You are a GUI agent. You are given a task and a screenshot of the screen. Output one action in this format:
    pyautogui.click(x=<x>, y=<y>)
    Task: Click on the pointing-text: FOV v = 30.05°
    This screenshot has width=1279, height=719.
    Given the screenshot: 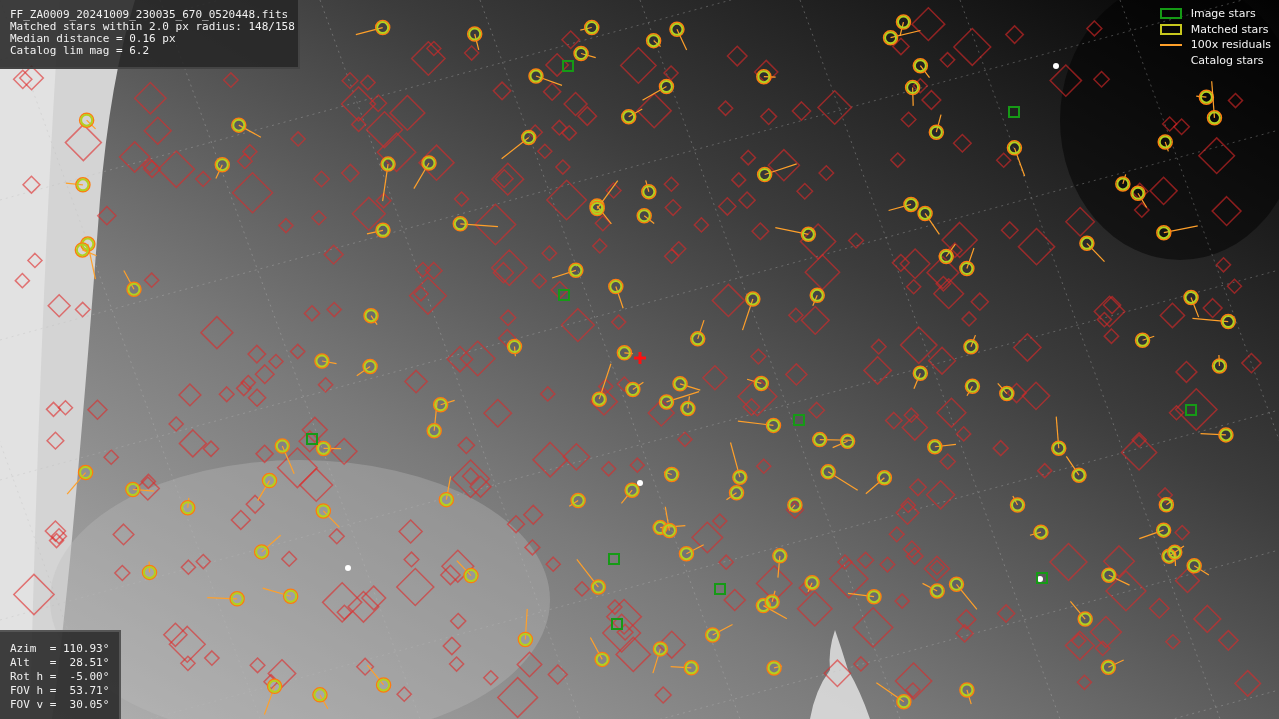 What is the action you would take?
    pyautogui.click(x=60, y=705)
    